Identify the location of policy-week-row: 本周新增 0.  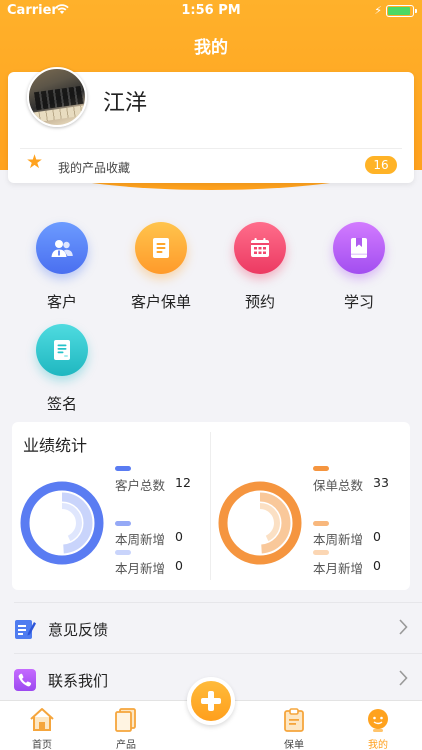
(347, 538).